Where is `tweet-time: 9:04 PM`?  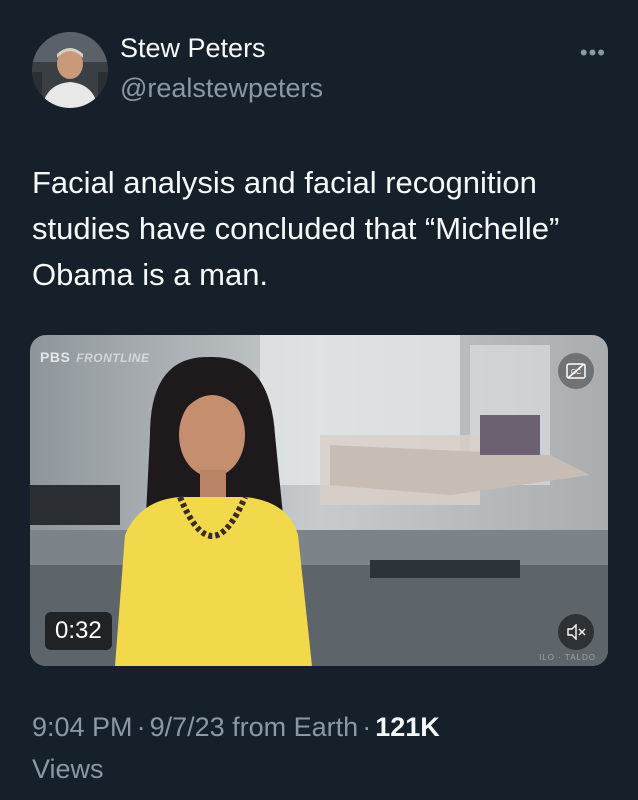
tweet-time: 9:04 PM is located at coordinates (82, 727).